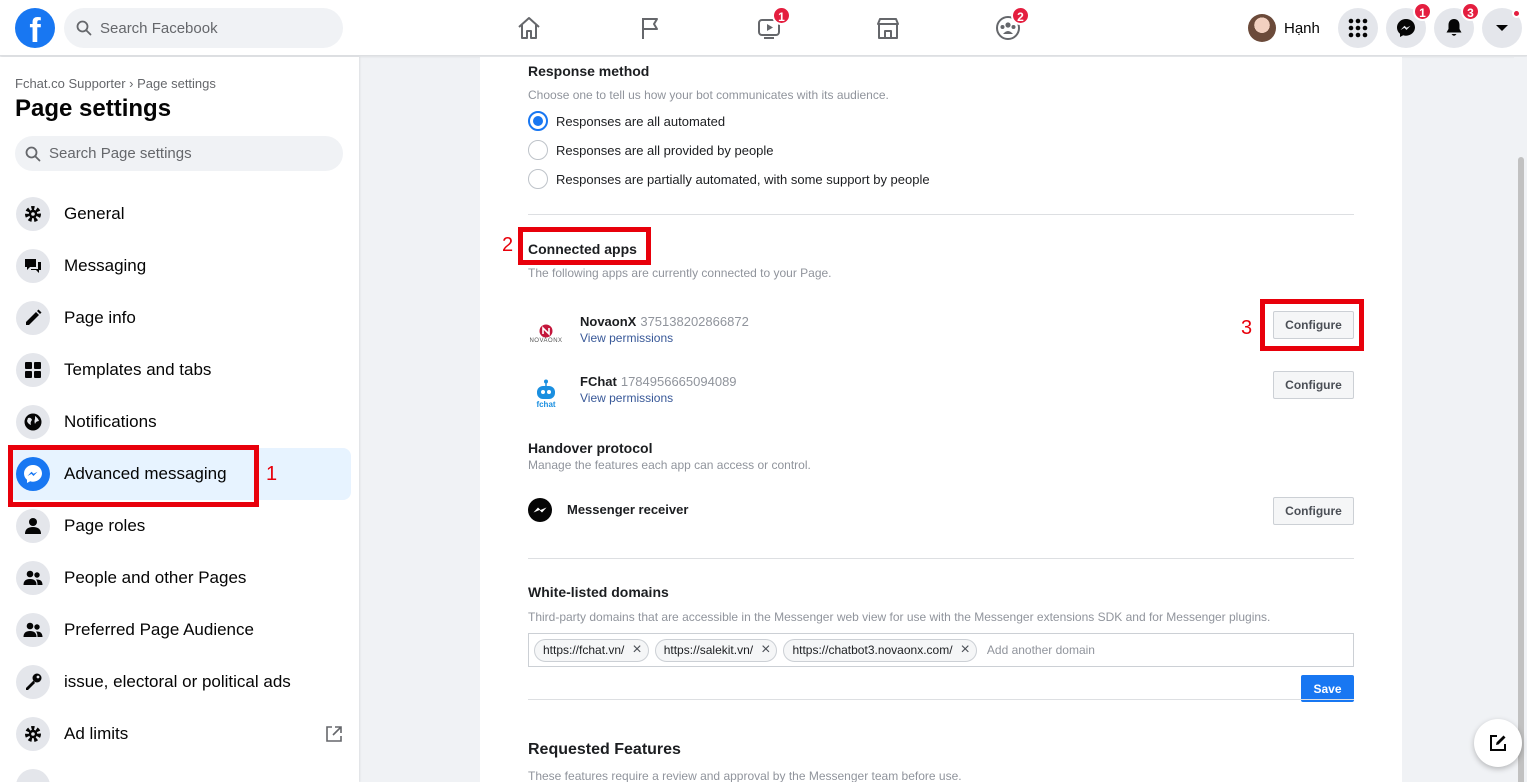 This screenshot has height=782, width=1527. I want to click on external-link-icon, so click(334, 734).